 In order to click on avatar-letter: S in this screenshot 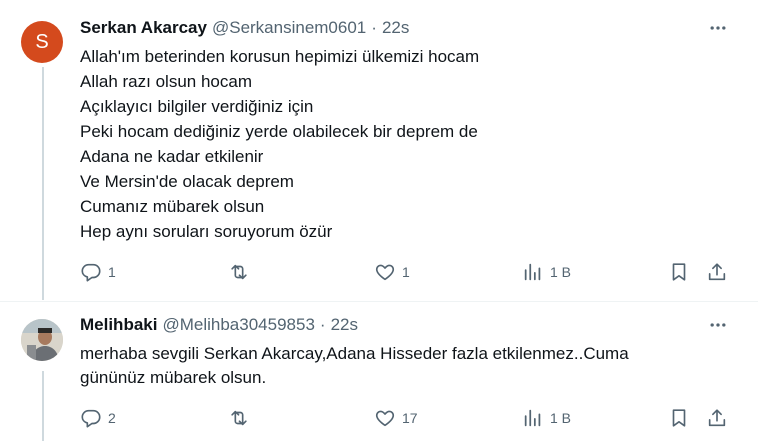, I will do `click(42, 41)`.